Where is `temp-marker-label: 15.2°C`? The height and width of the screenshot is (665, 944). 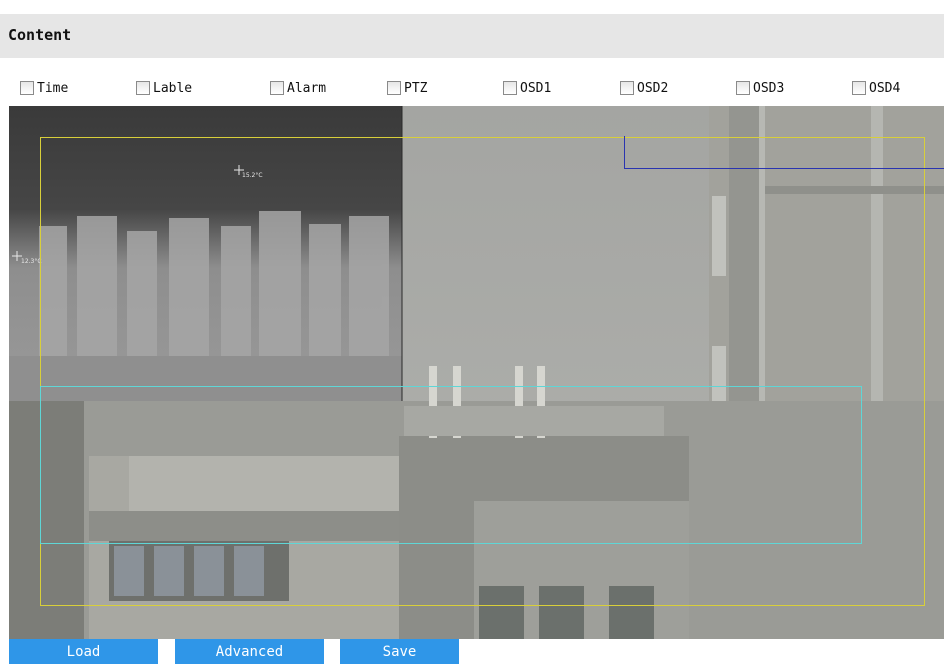 temp-marker-label: 15.2°C is located at coordinates (252, 175).